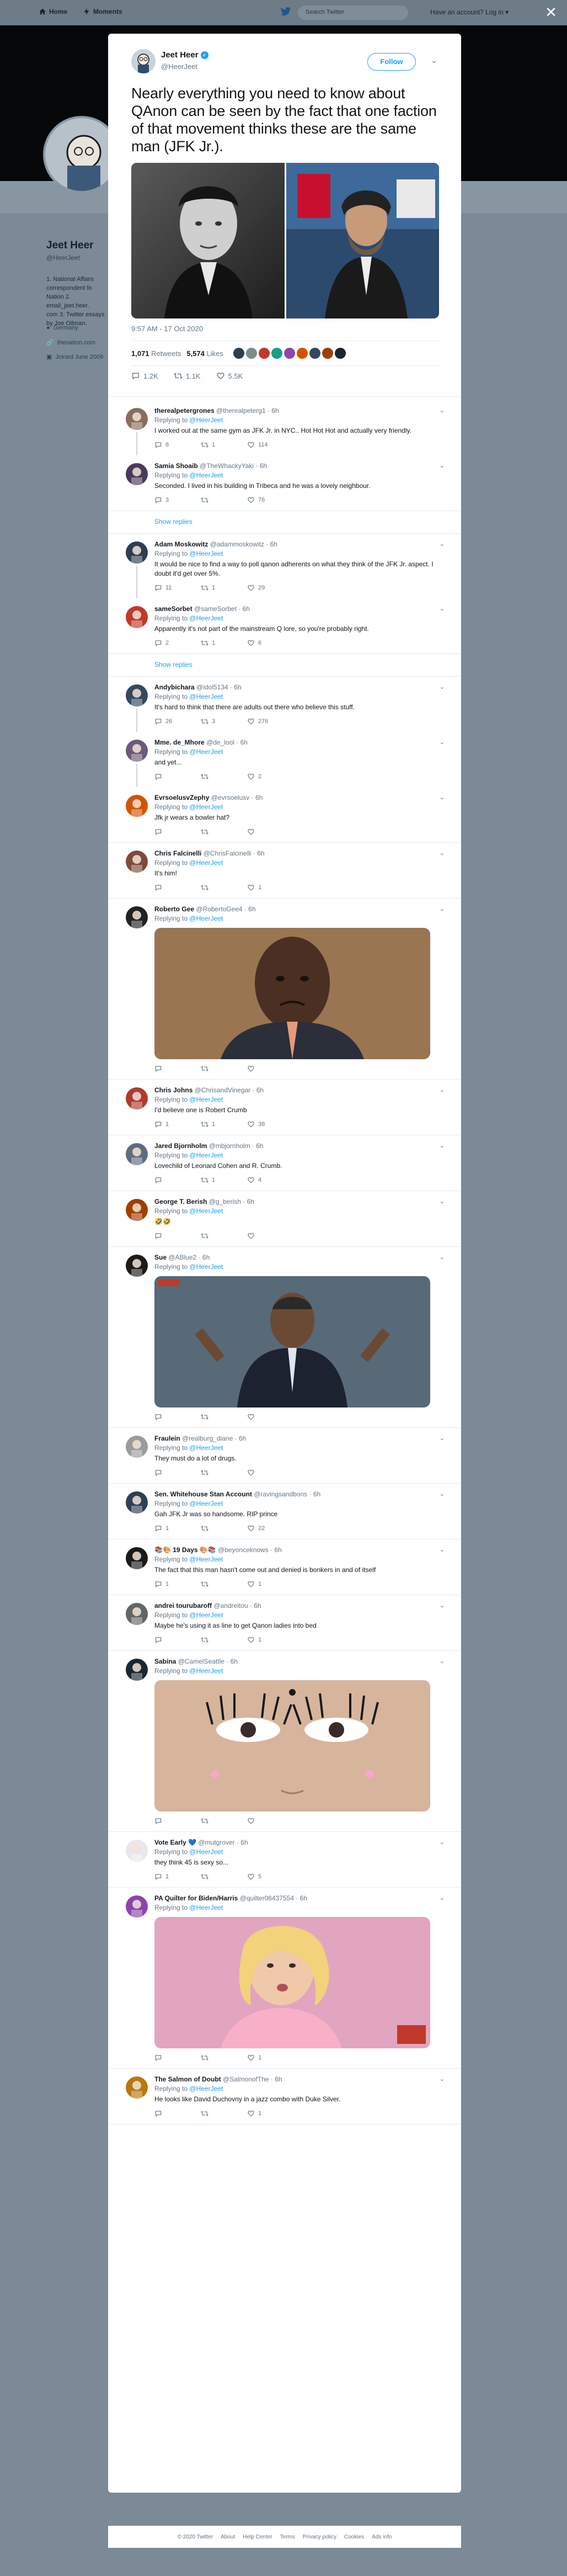 This screenshot has width=567, height=2576. I want to click on follow-button: Follow, so click(391, 62).